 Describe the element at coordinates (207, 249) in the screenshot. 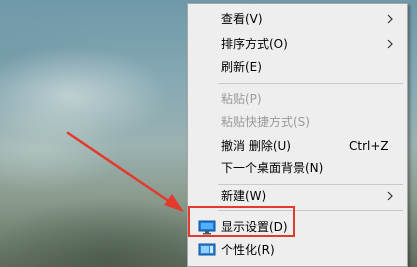

I see `personalize-icon` at that location.